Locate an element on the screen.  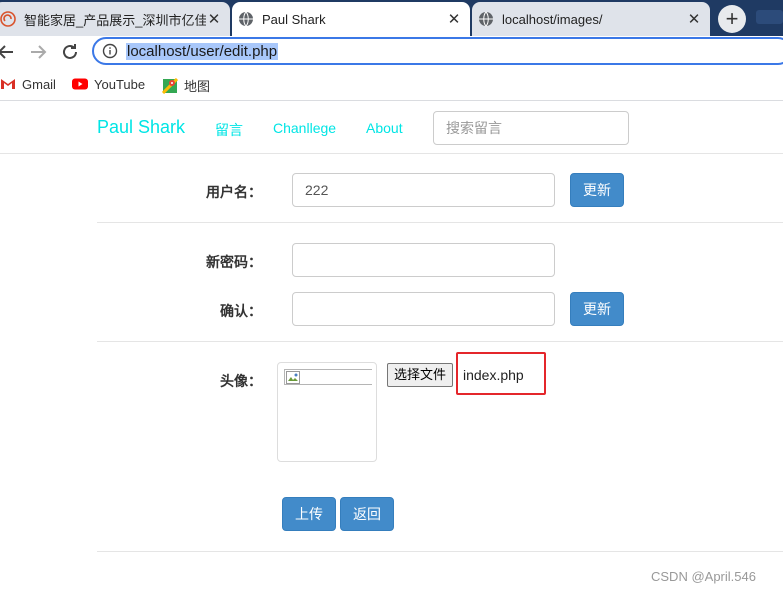
site-navbar: Paul Shark 留言 Chanllege About is located at coordinates (391, 127).